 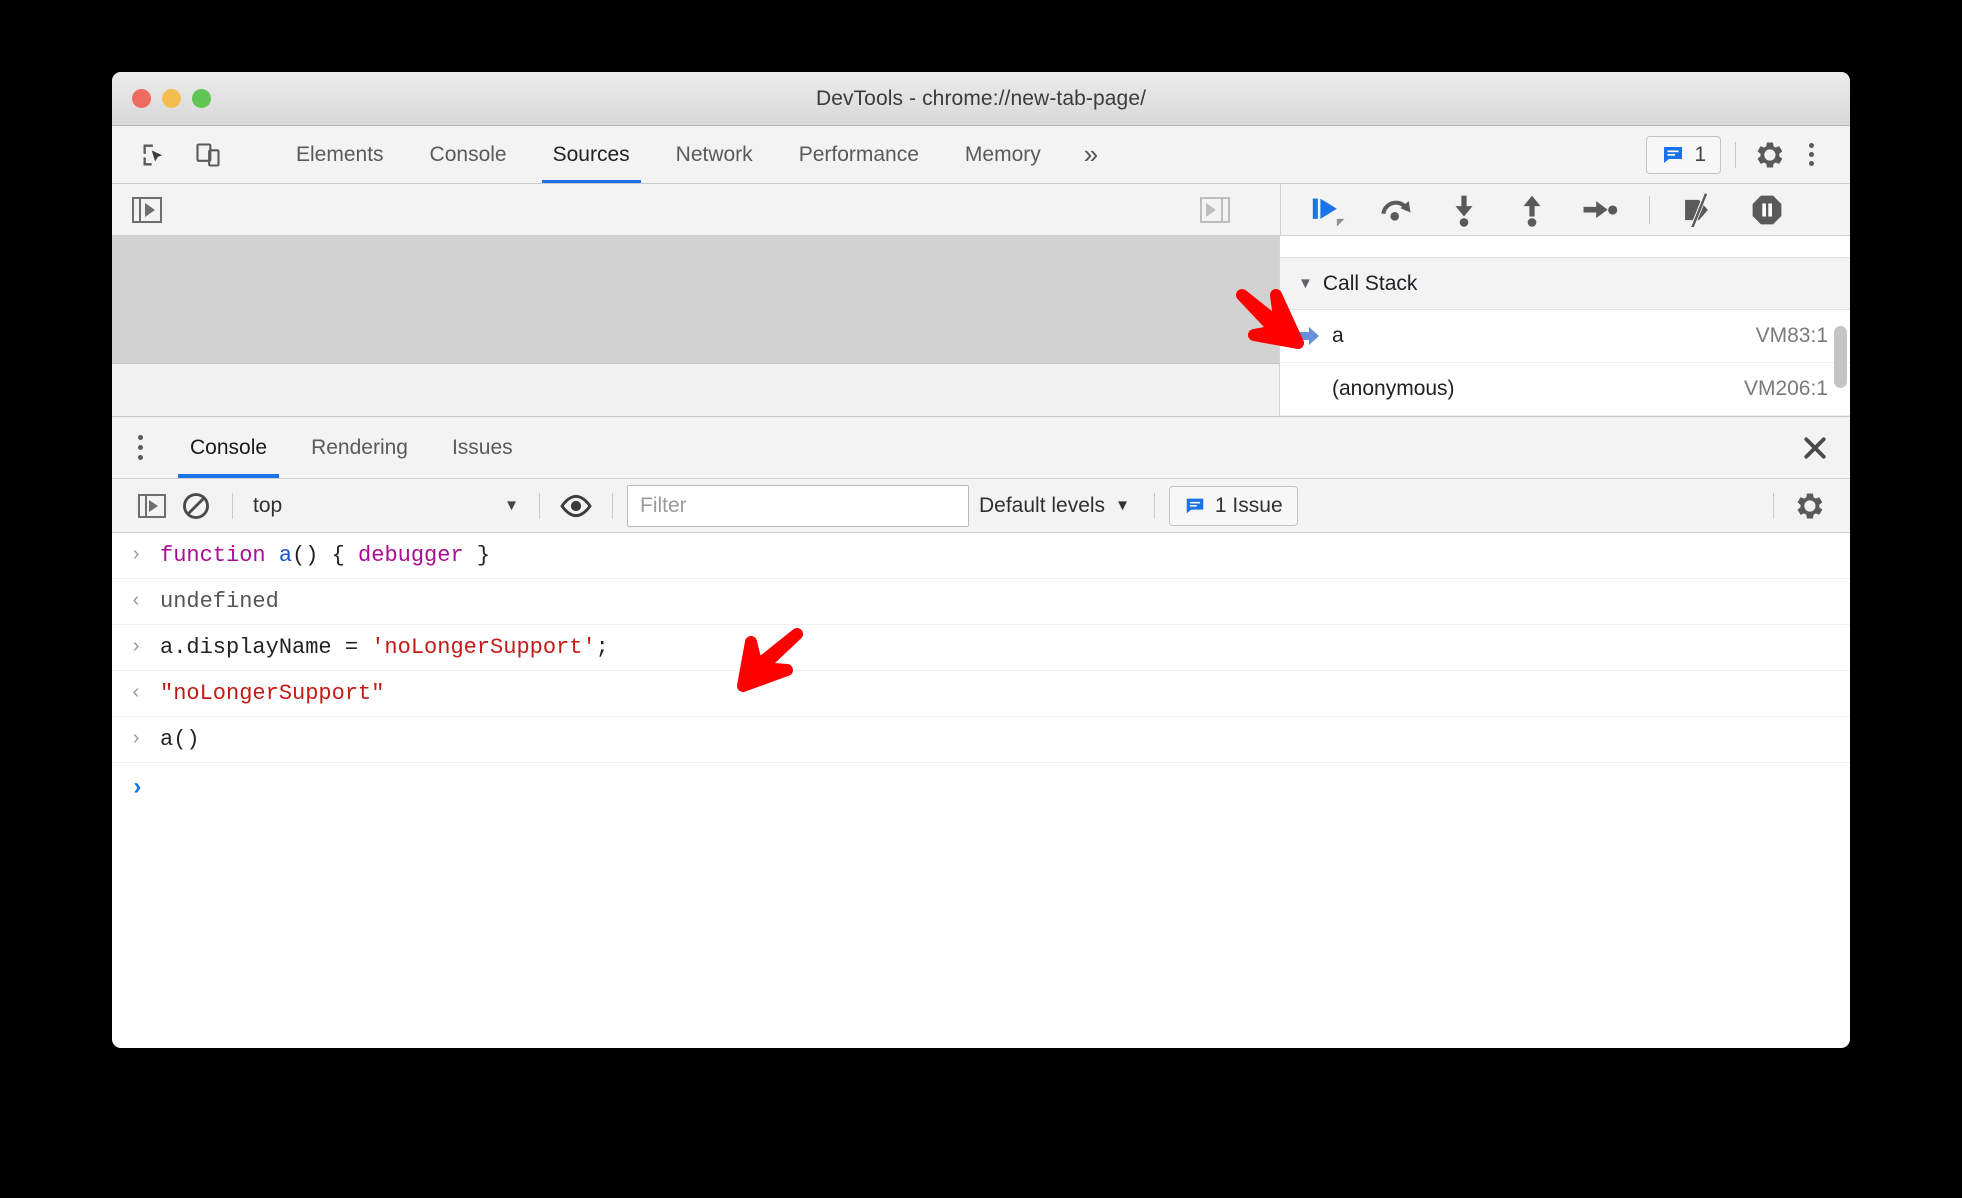 I want to click on step-out-icon, so click(x=1532, y=210).